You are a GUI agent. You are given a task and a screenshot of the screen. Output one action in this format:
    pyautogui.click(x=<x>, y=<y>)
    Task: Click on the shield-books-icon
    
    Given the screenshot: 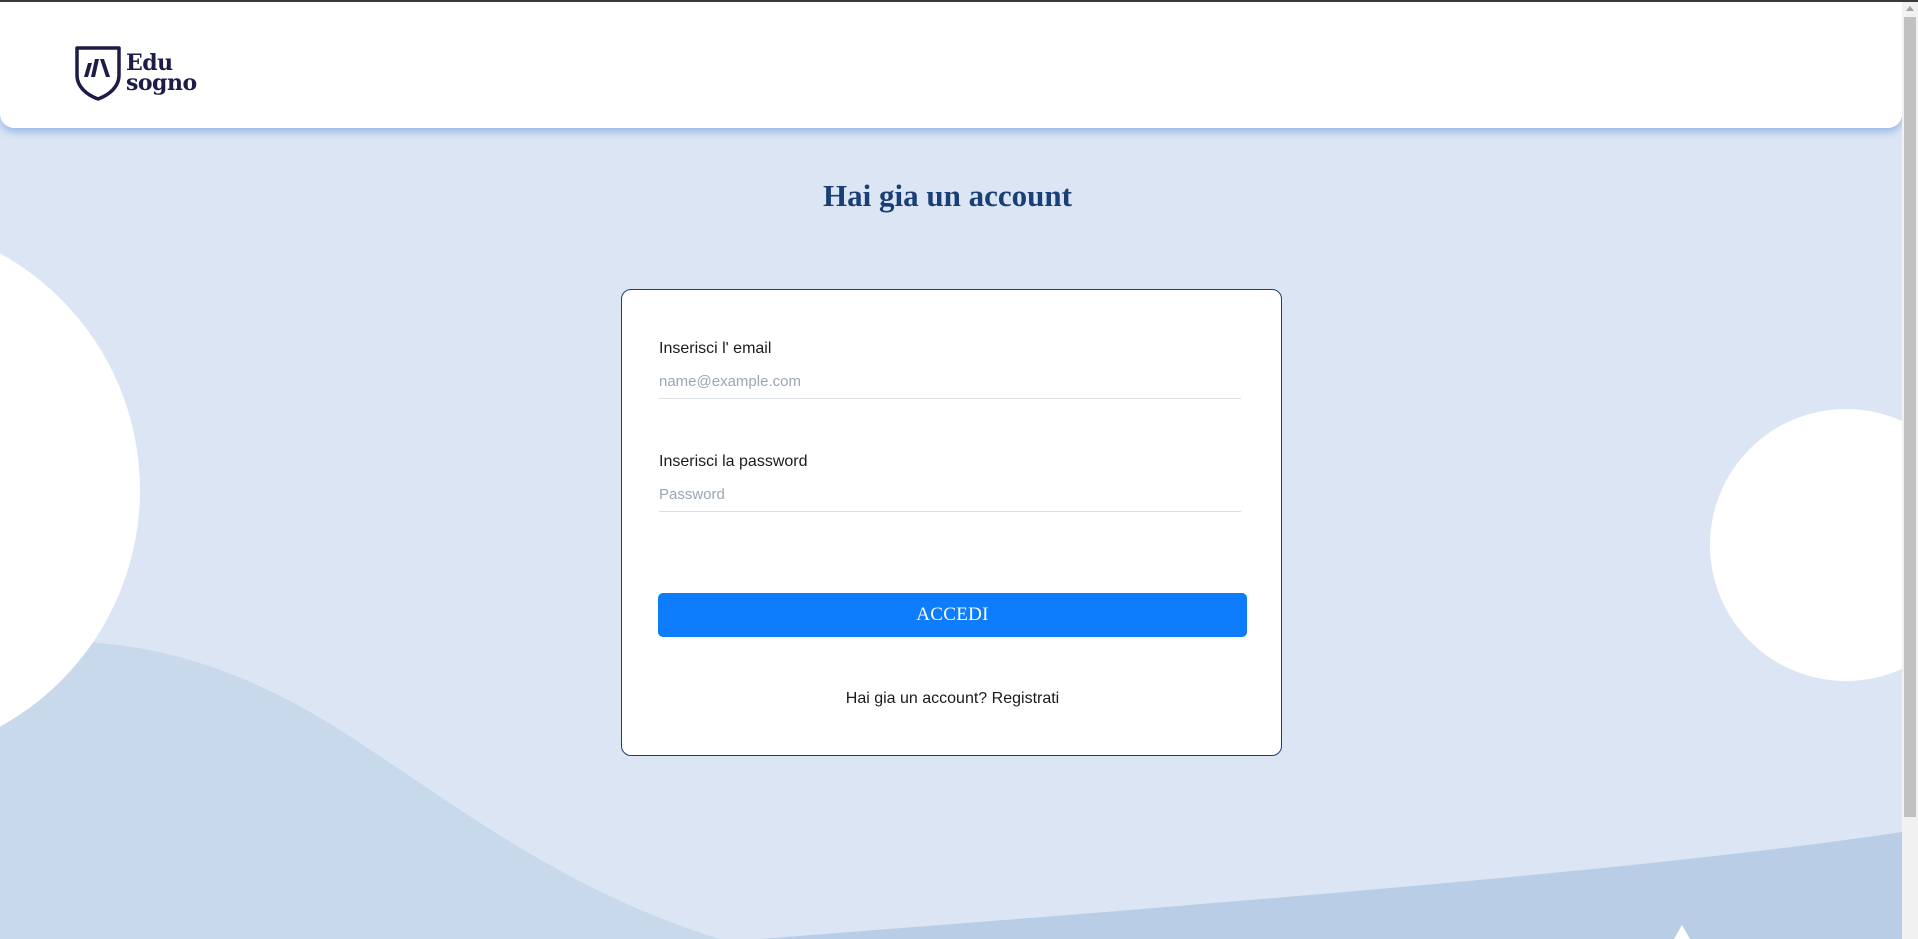 What is the action you would take?
    pyautogui.click(x=98, y=73)
    